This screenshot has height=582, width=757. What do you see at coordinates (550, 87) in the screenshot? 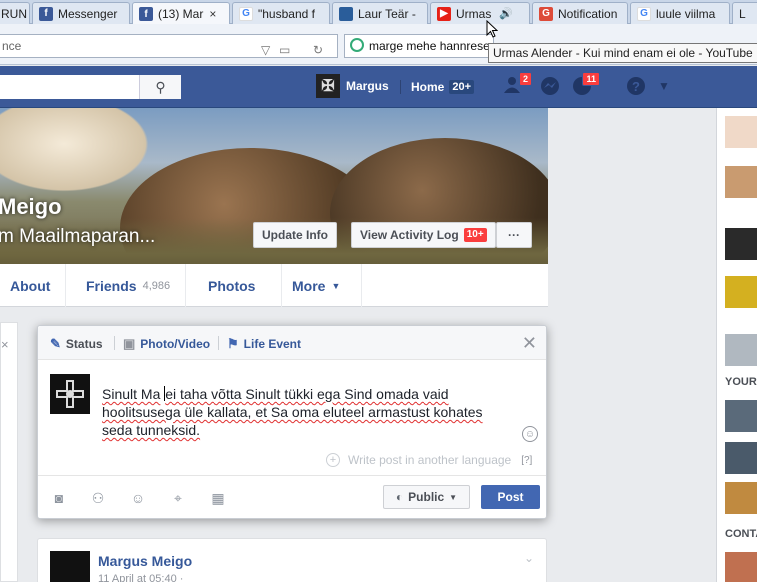
I see `messenger-icon` at bounding box center [550, 87].